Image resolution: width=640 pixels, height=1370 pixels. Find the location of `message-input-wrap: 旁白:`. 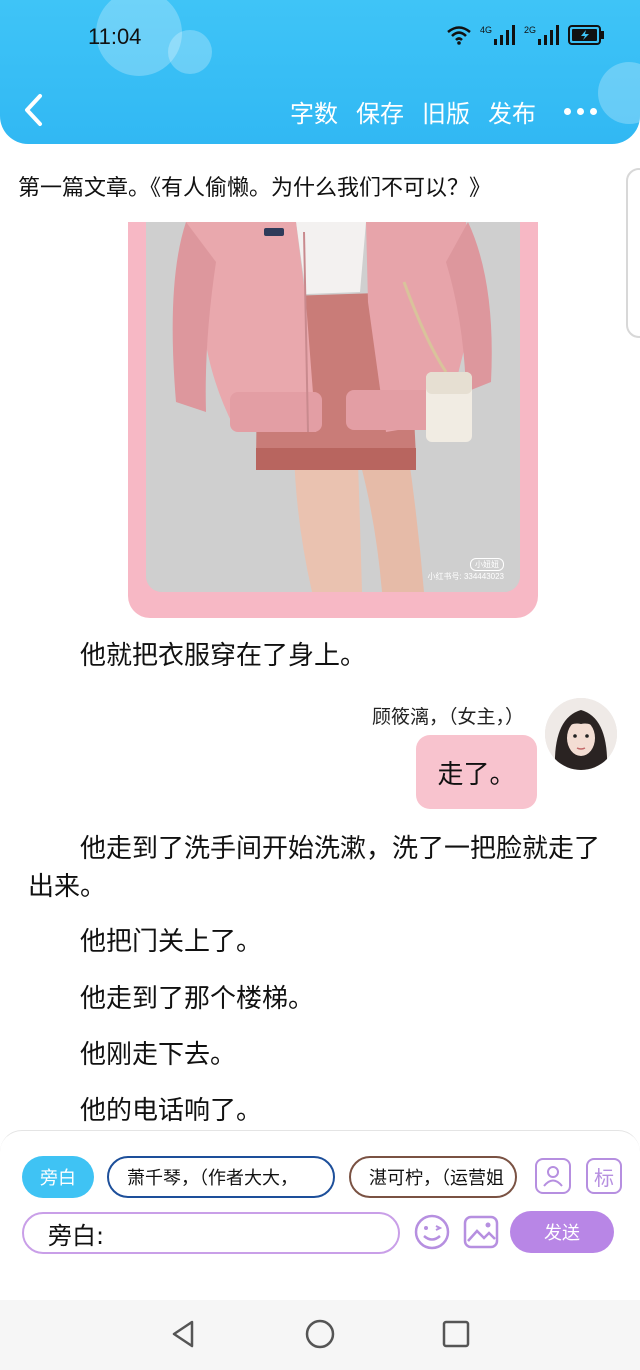

message-input-wrap: 旁白: is located at coordinates (211, 1233).